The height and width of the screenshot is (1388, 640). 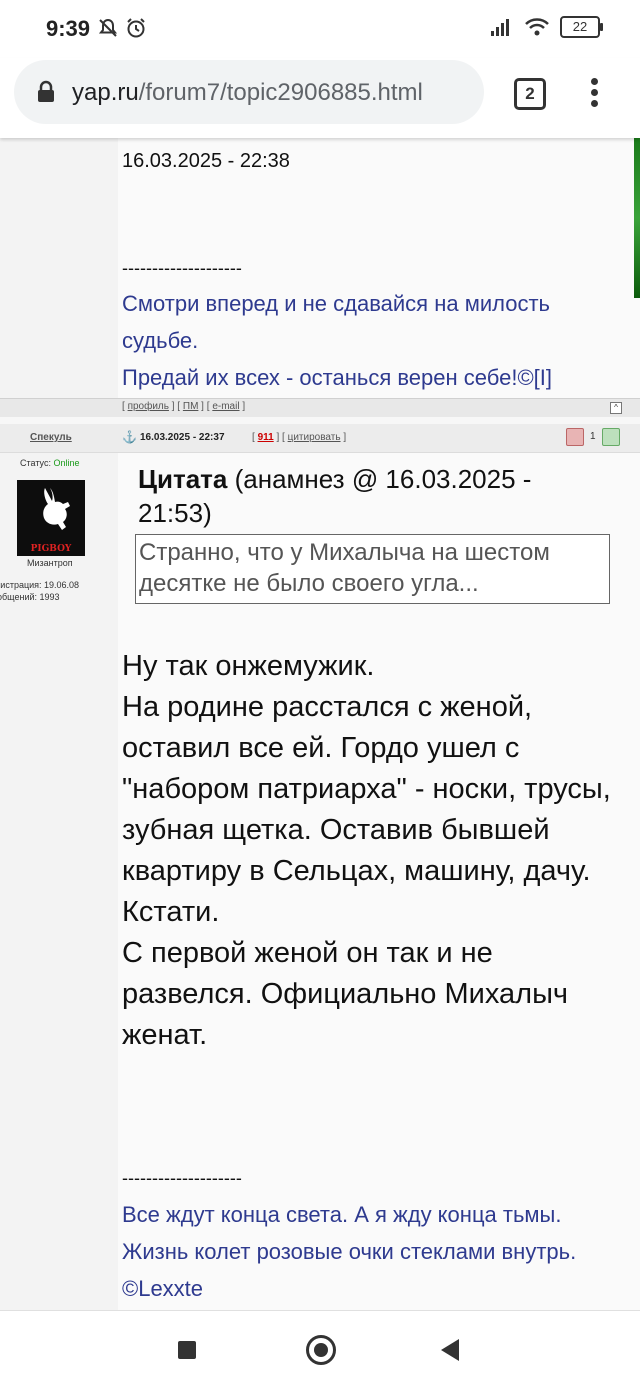 I want to click on thumbs-down-icon, so click(x=575, y=437).